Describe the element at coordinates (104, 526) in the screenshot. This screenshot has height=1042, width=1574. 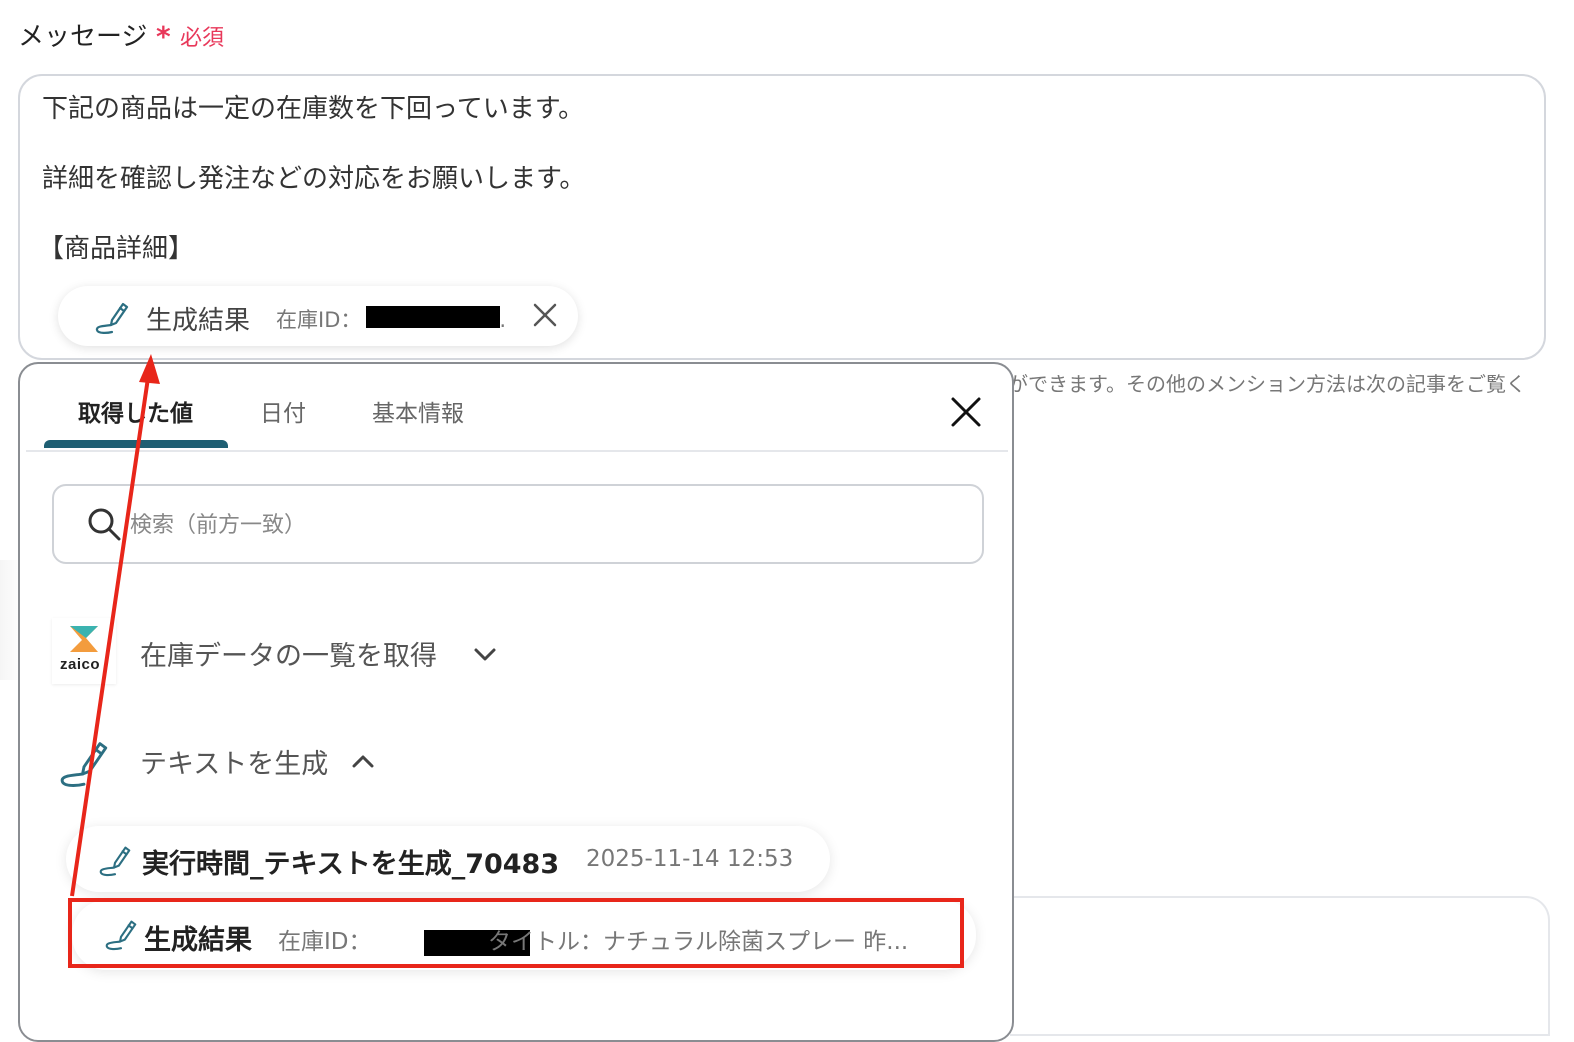
I see `search-icon` at that location.